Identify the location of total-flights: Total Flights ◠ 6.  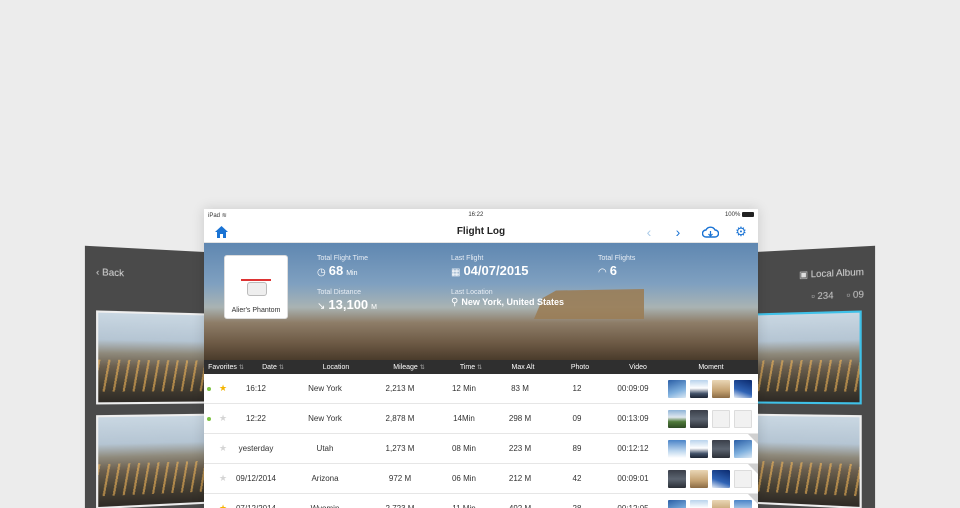
(616, 266).